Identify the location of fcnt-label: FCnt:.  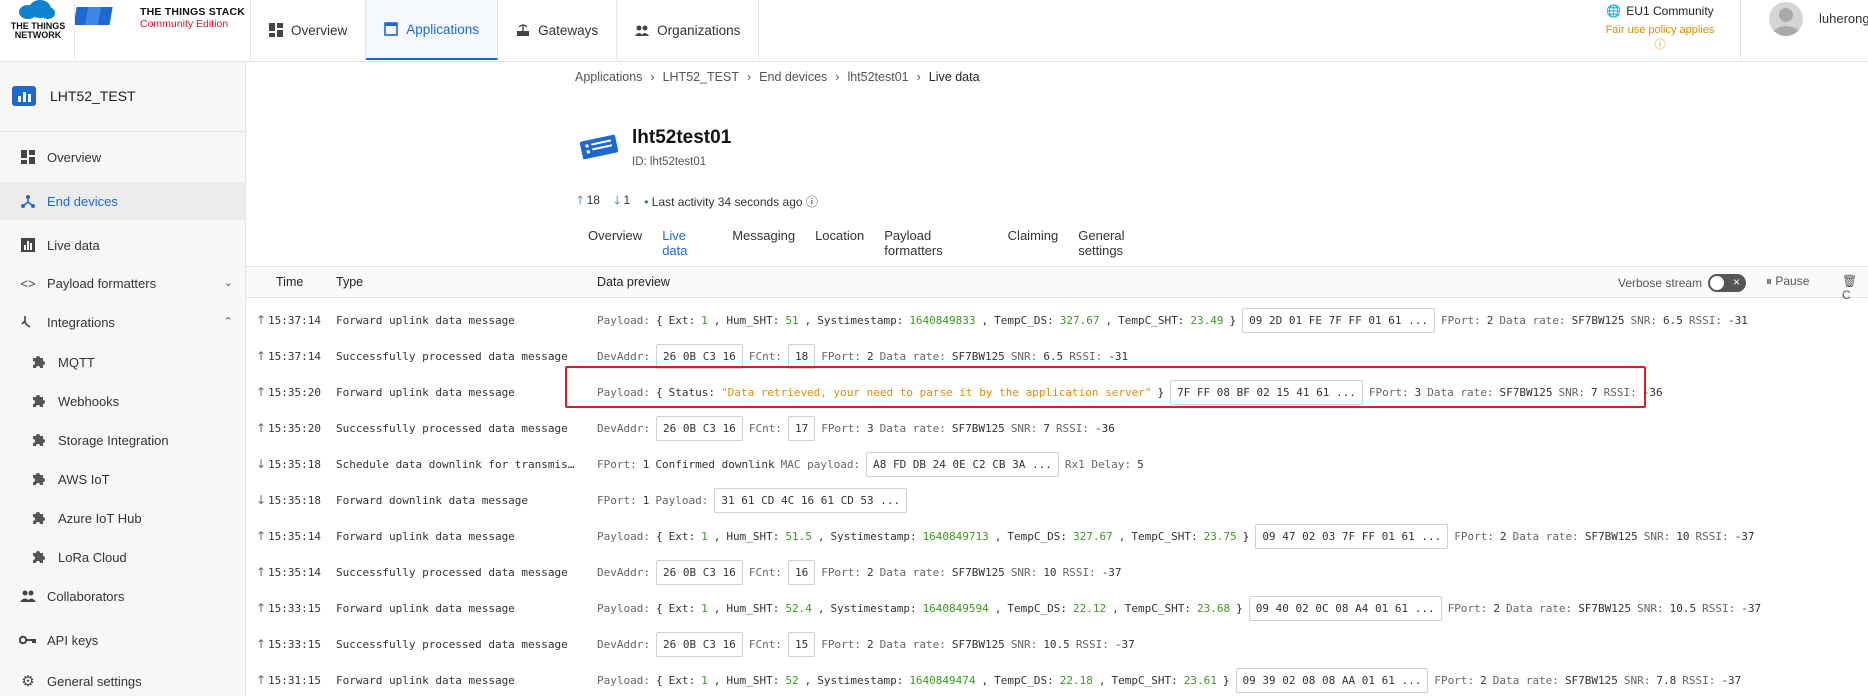
(765, 572).